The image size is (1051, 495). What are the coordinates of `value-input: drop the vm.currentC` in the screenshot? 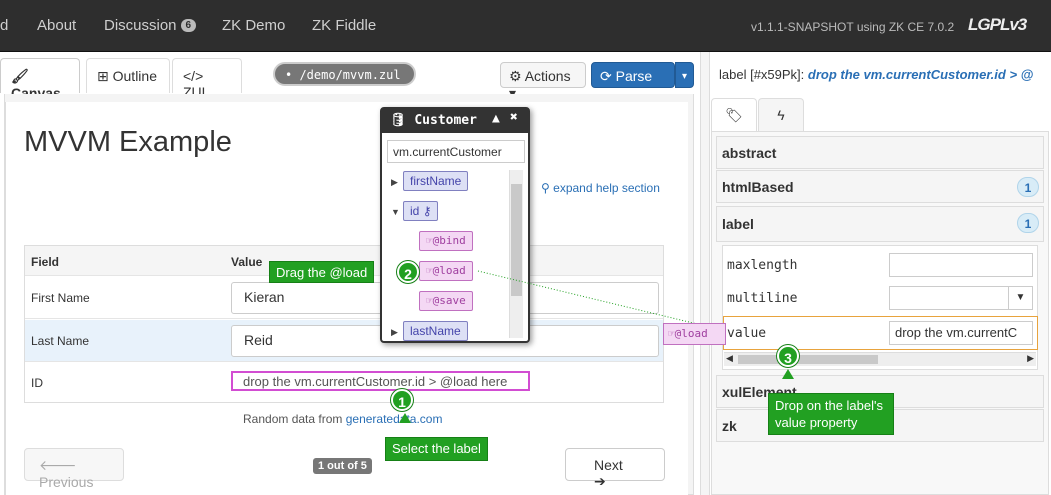 It's located at (961, 333).